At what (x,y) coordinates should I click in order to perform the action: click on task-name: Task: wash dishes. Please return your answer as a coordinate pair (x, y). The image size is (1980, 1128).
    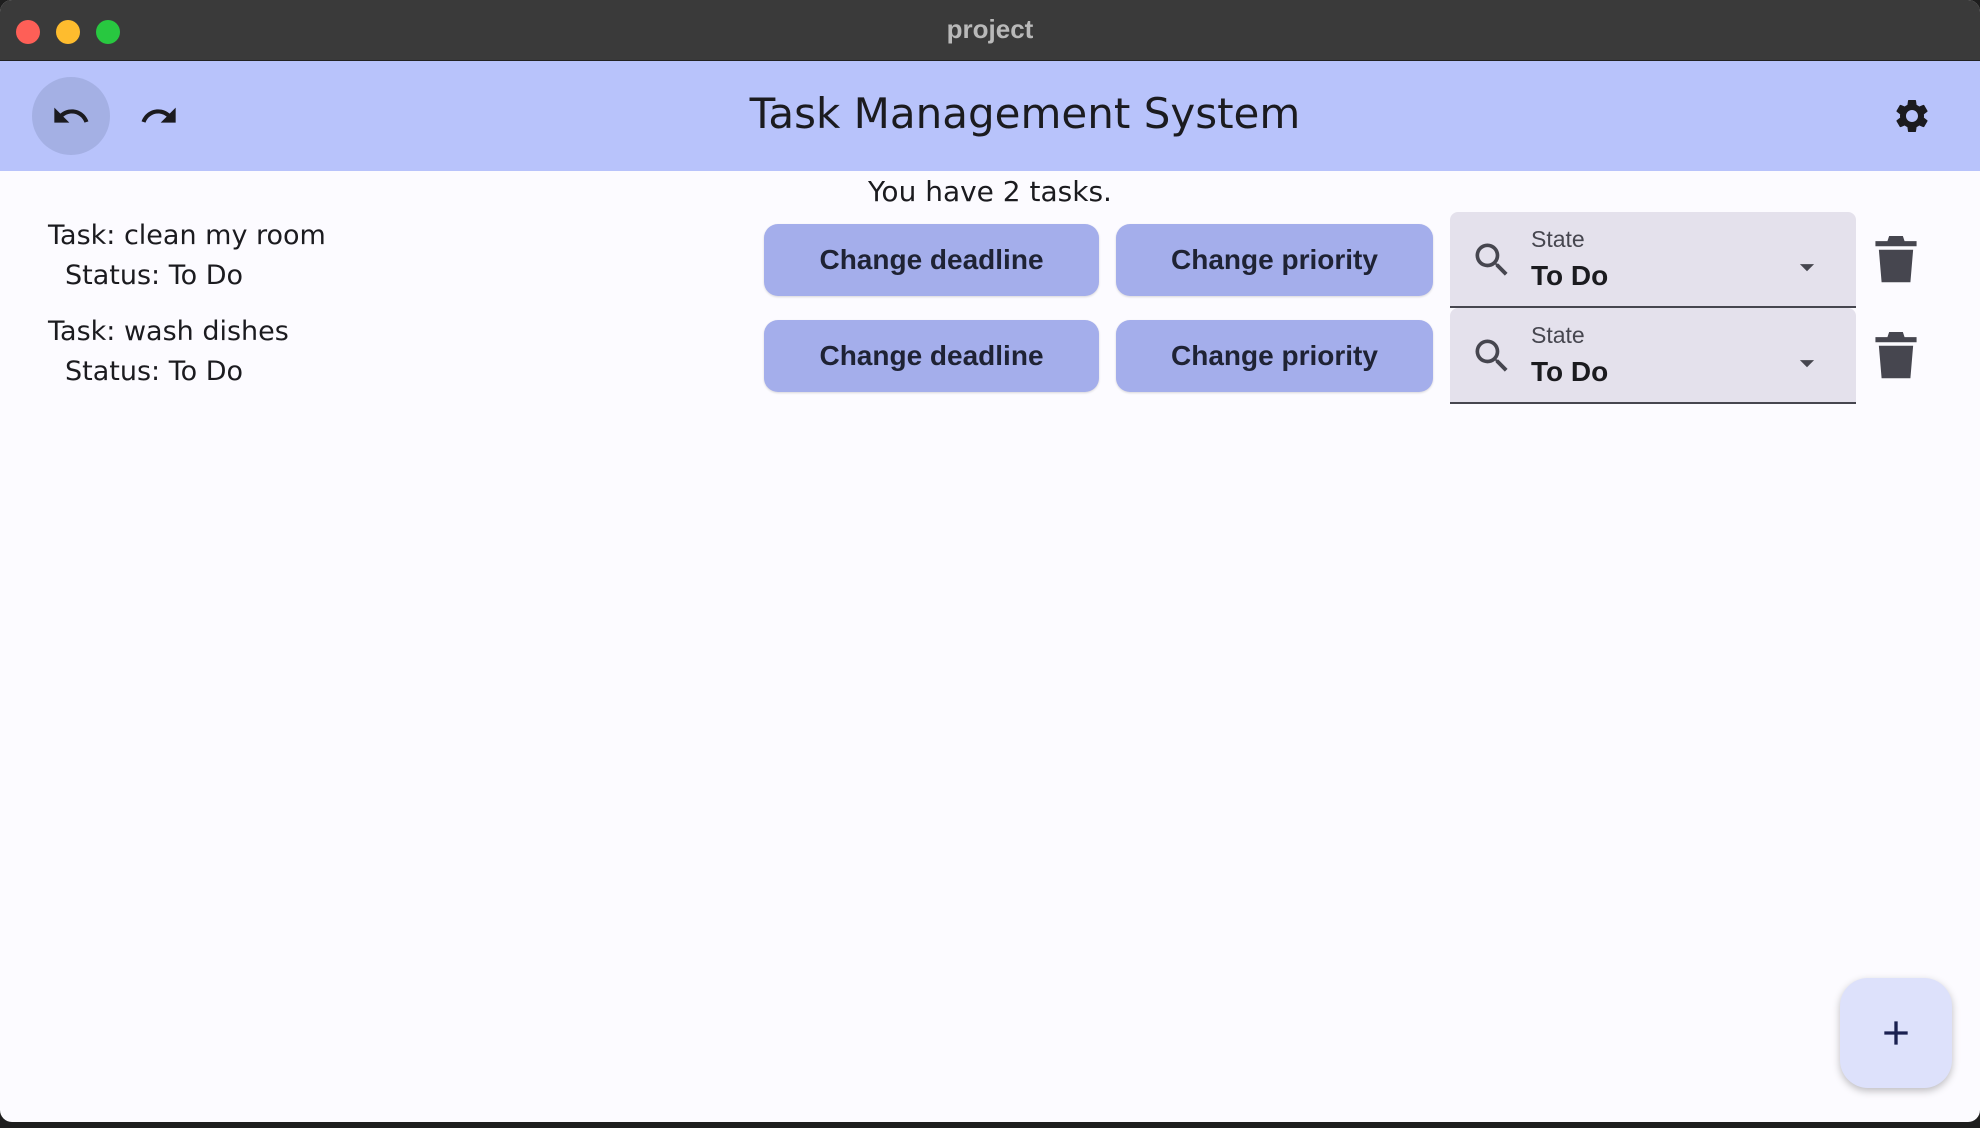
    Looking at the image, I should click on (168, 331).